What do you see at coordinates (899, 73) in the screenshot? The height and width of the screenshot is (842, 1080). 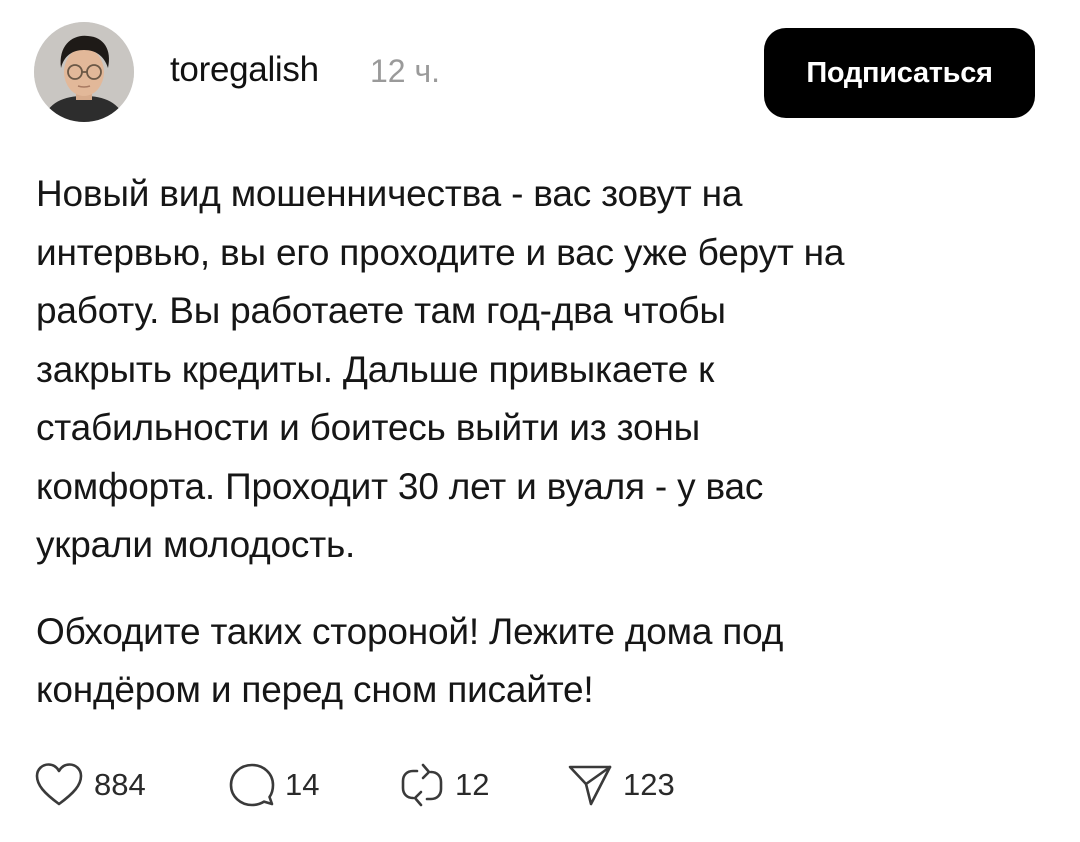 I see `follow-button: Подписаться` at bounding box center [899, 73].